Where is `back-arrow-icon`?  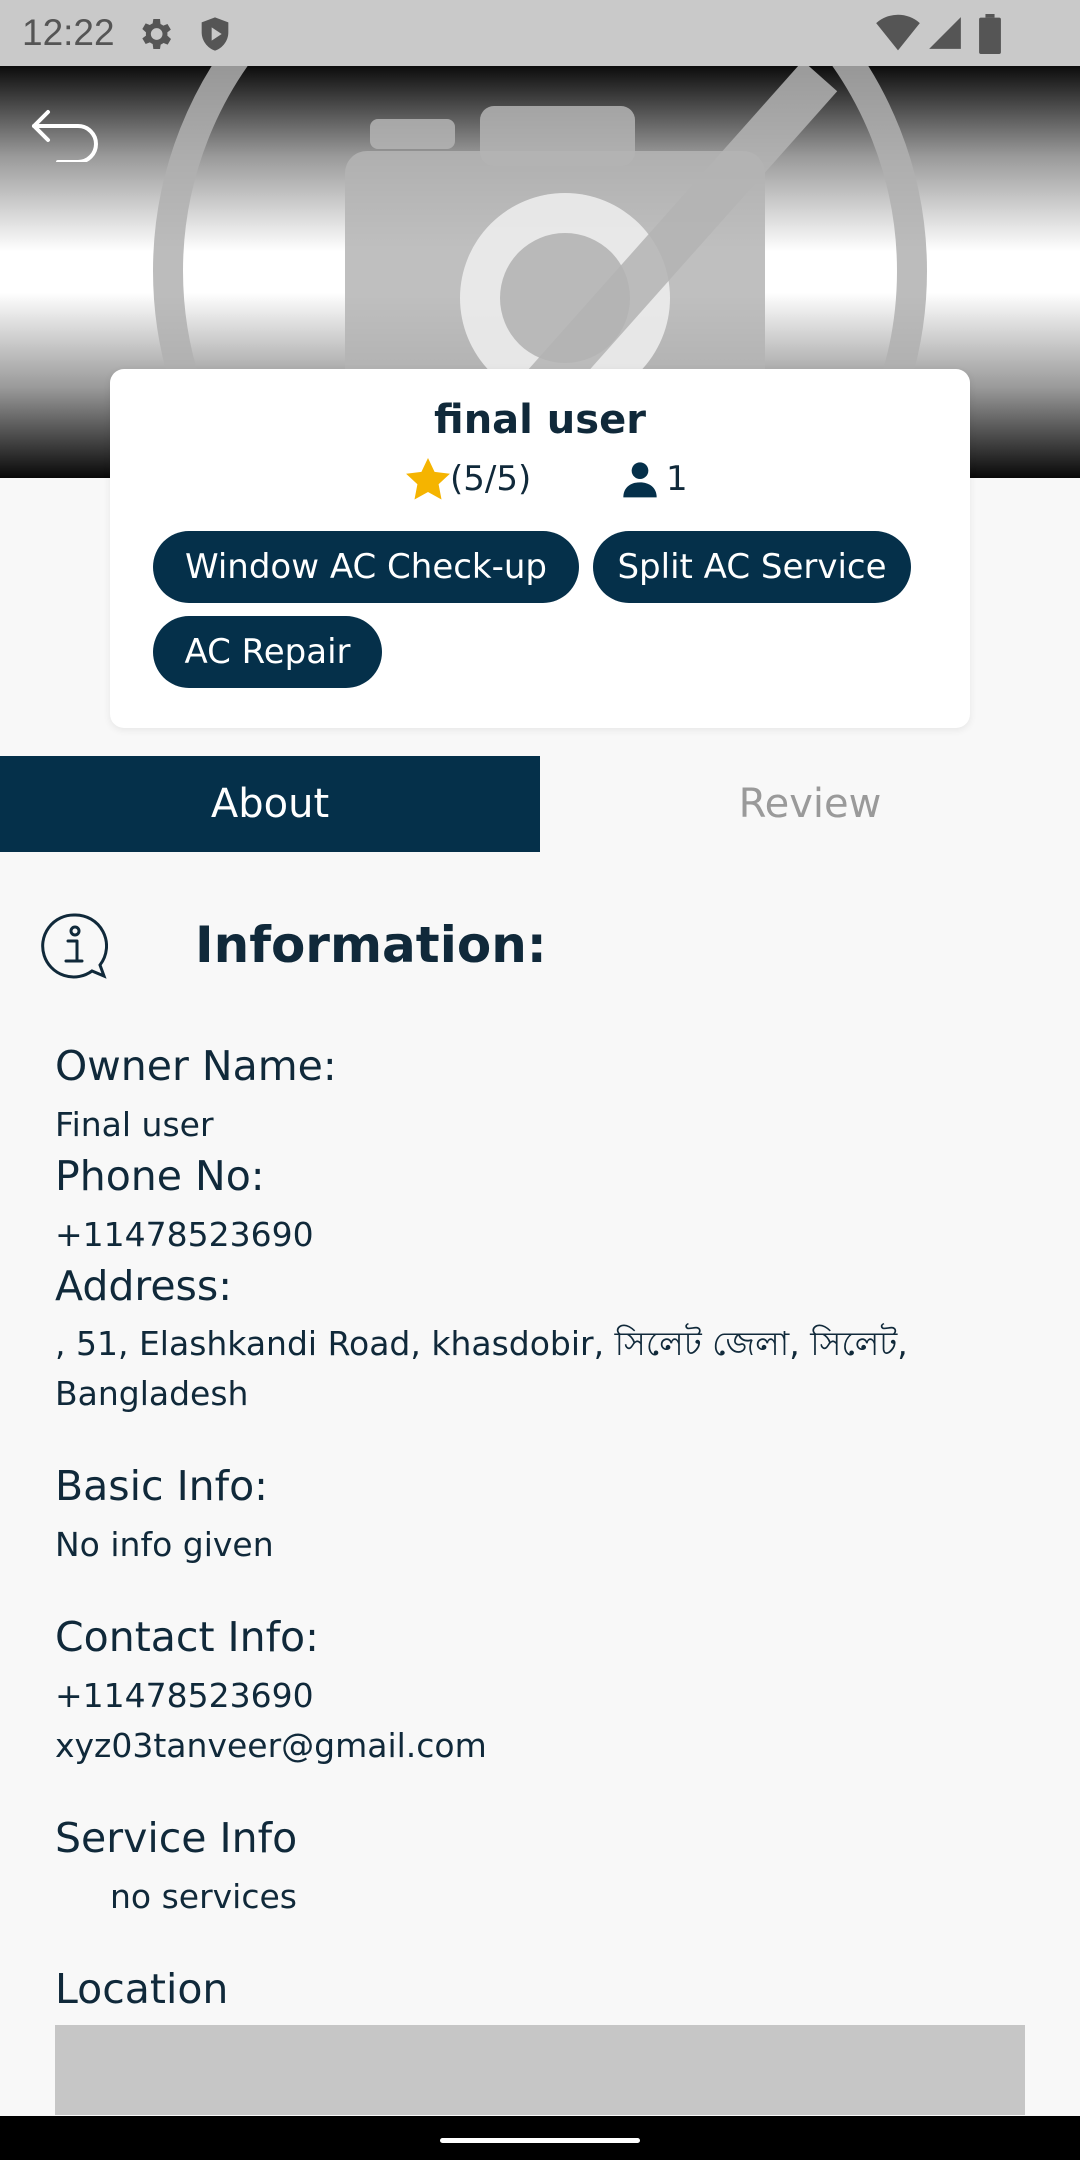
back-arrow-icon is located at coordinates (66, 132).